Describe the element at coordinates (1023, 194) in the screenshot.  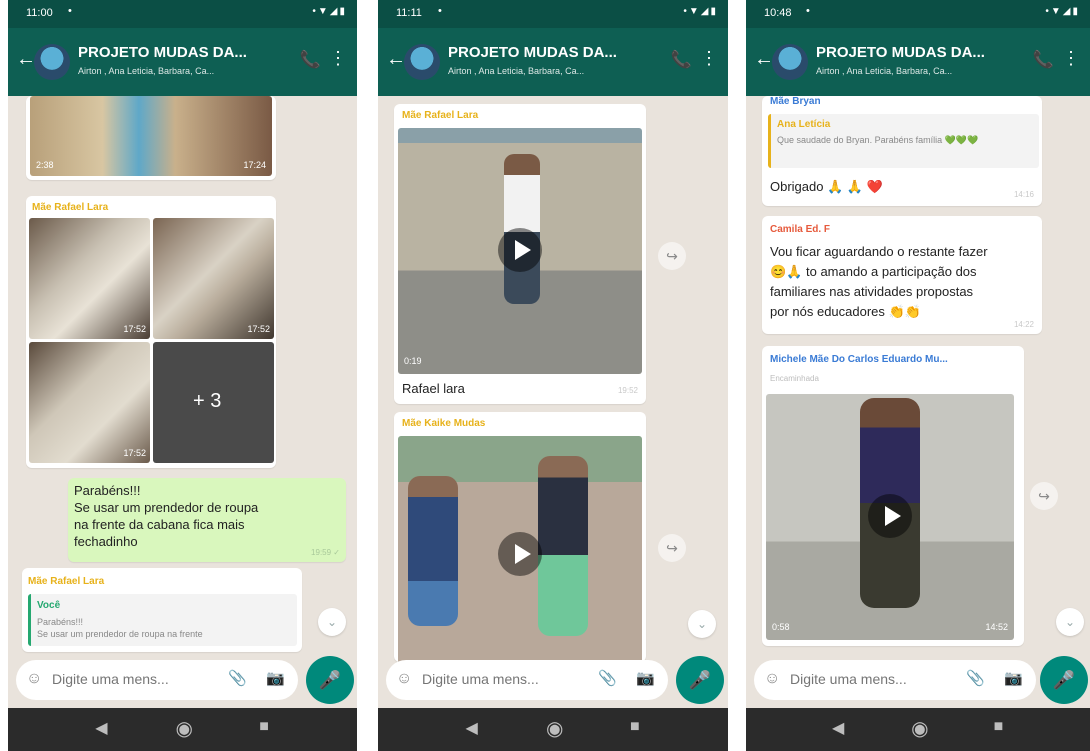
I see `message-time: 14:16` at that location.